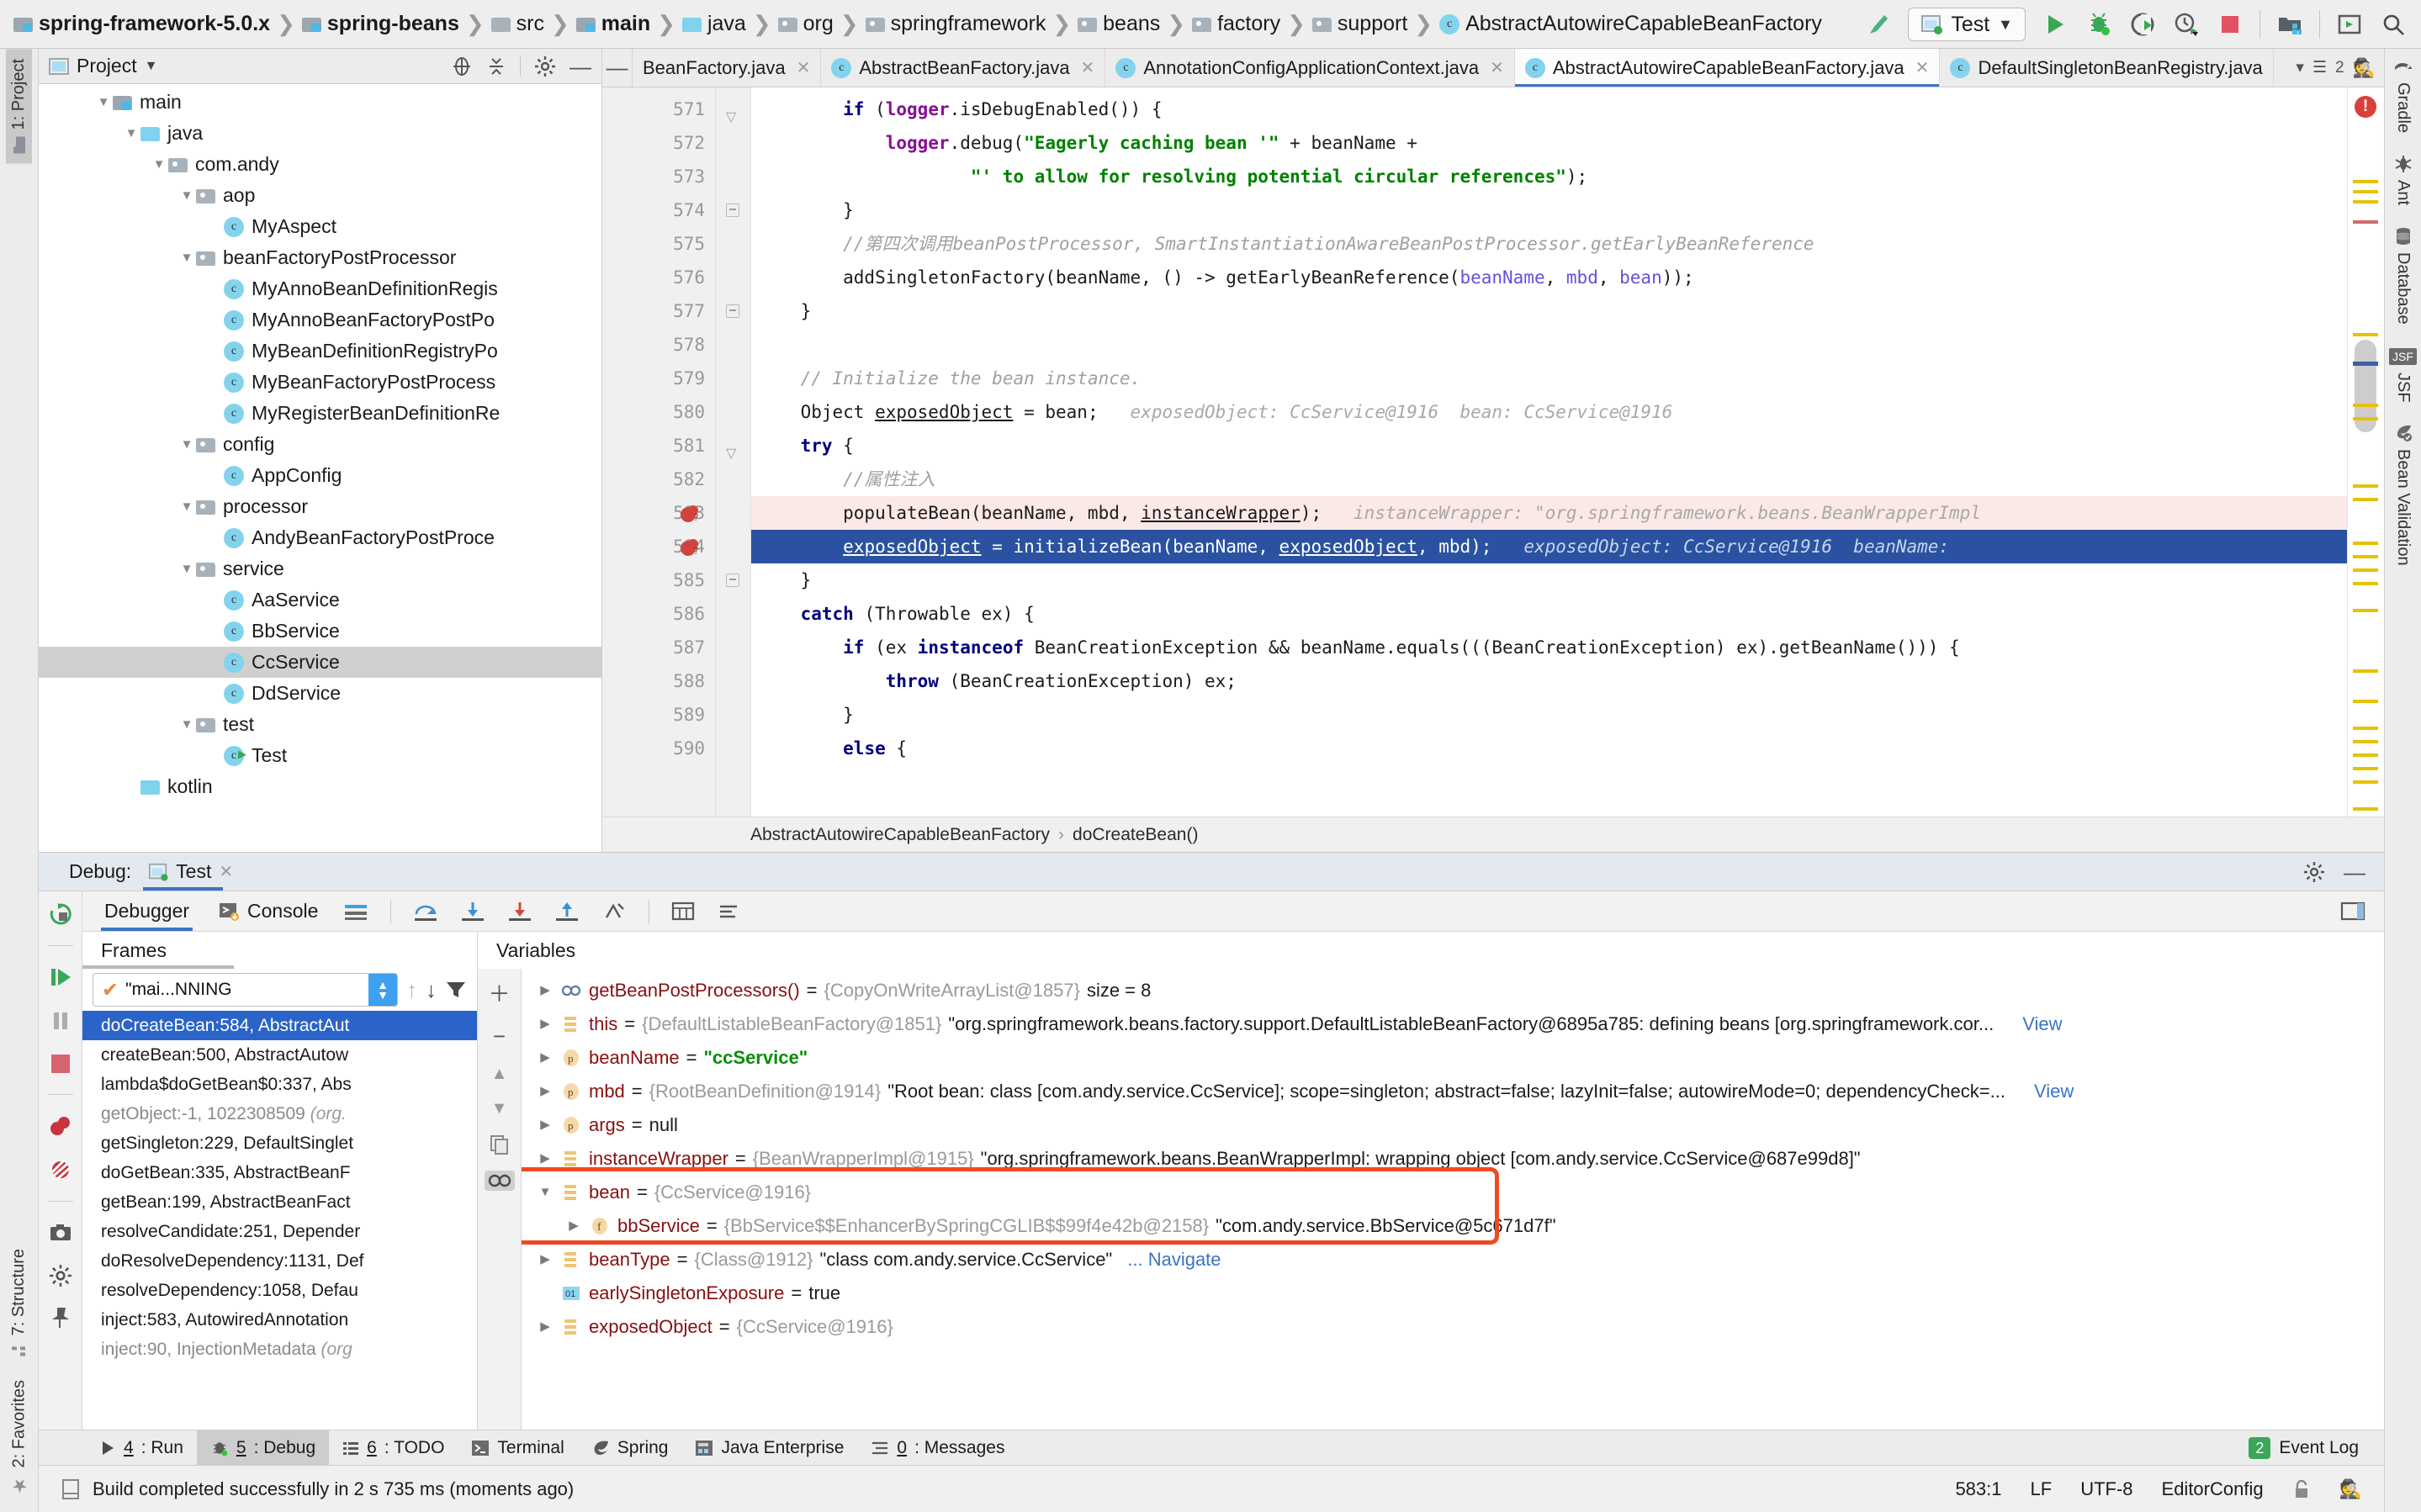 This screenshot has height=1512, width=2421. Describe the element at coordinates (659, 109) in the screenshot. I see `line-number: 571` at that location.